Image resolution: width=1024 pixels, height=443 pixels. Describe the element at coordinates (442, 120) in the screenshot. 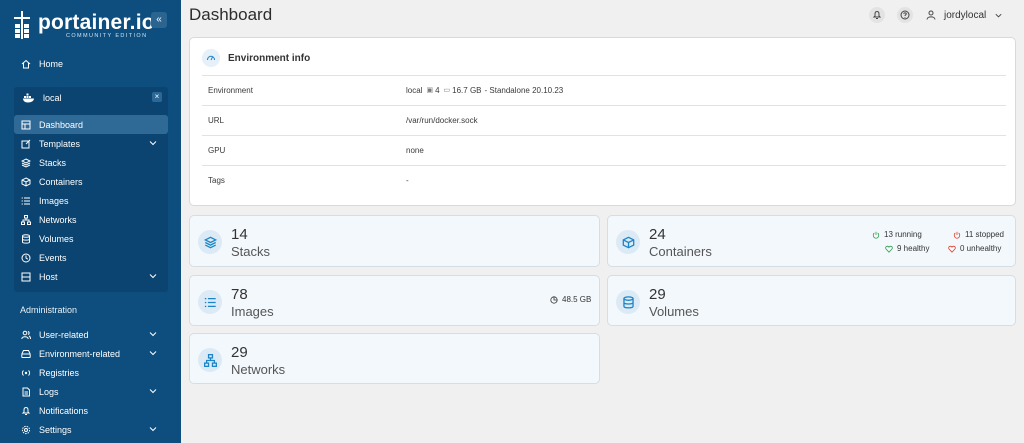

I see `env-value: /var/run/docker.sock` at that location.